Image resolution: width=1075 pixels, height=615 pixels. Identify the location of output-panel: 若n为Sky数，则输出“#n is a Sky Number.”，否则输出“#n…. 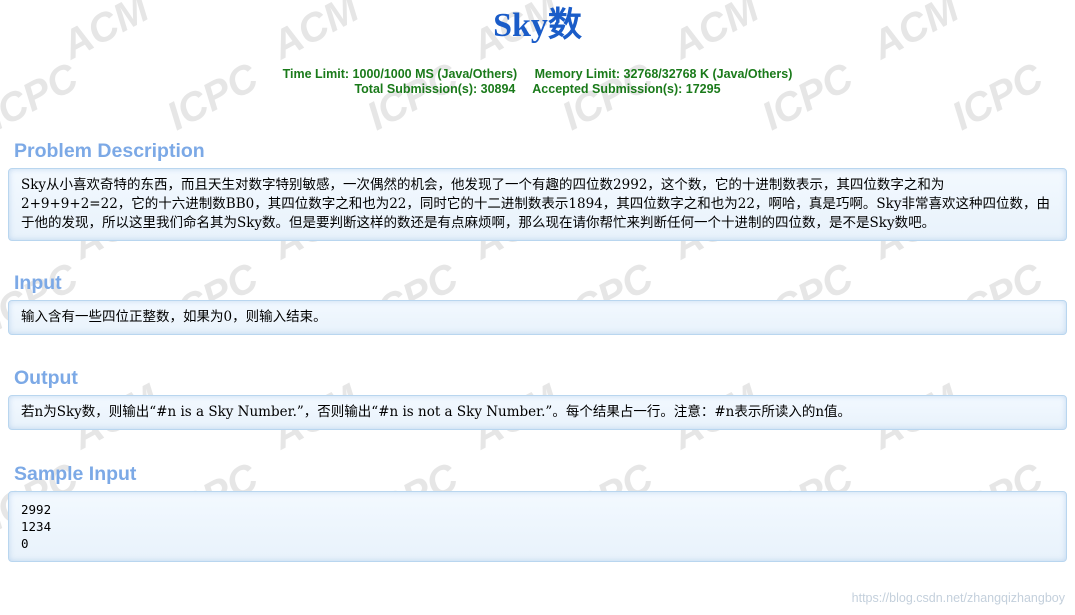
(537, 412).